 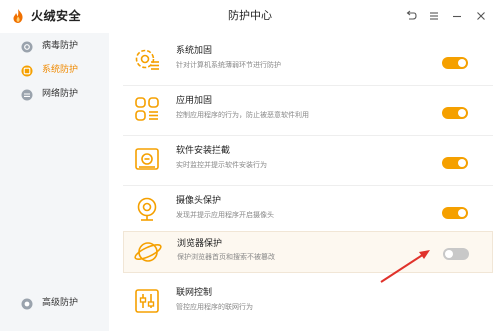 What do you see at coordinates (434, 16) in the screenshot?
I see `menu-icon` at bounding box center [434, 16].